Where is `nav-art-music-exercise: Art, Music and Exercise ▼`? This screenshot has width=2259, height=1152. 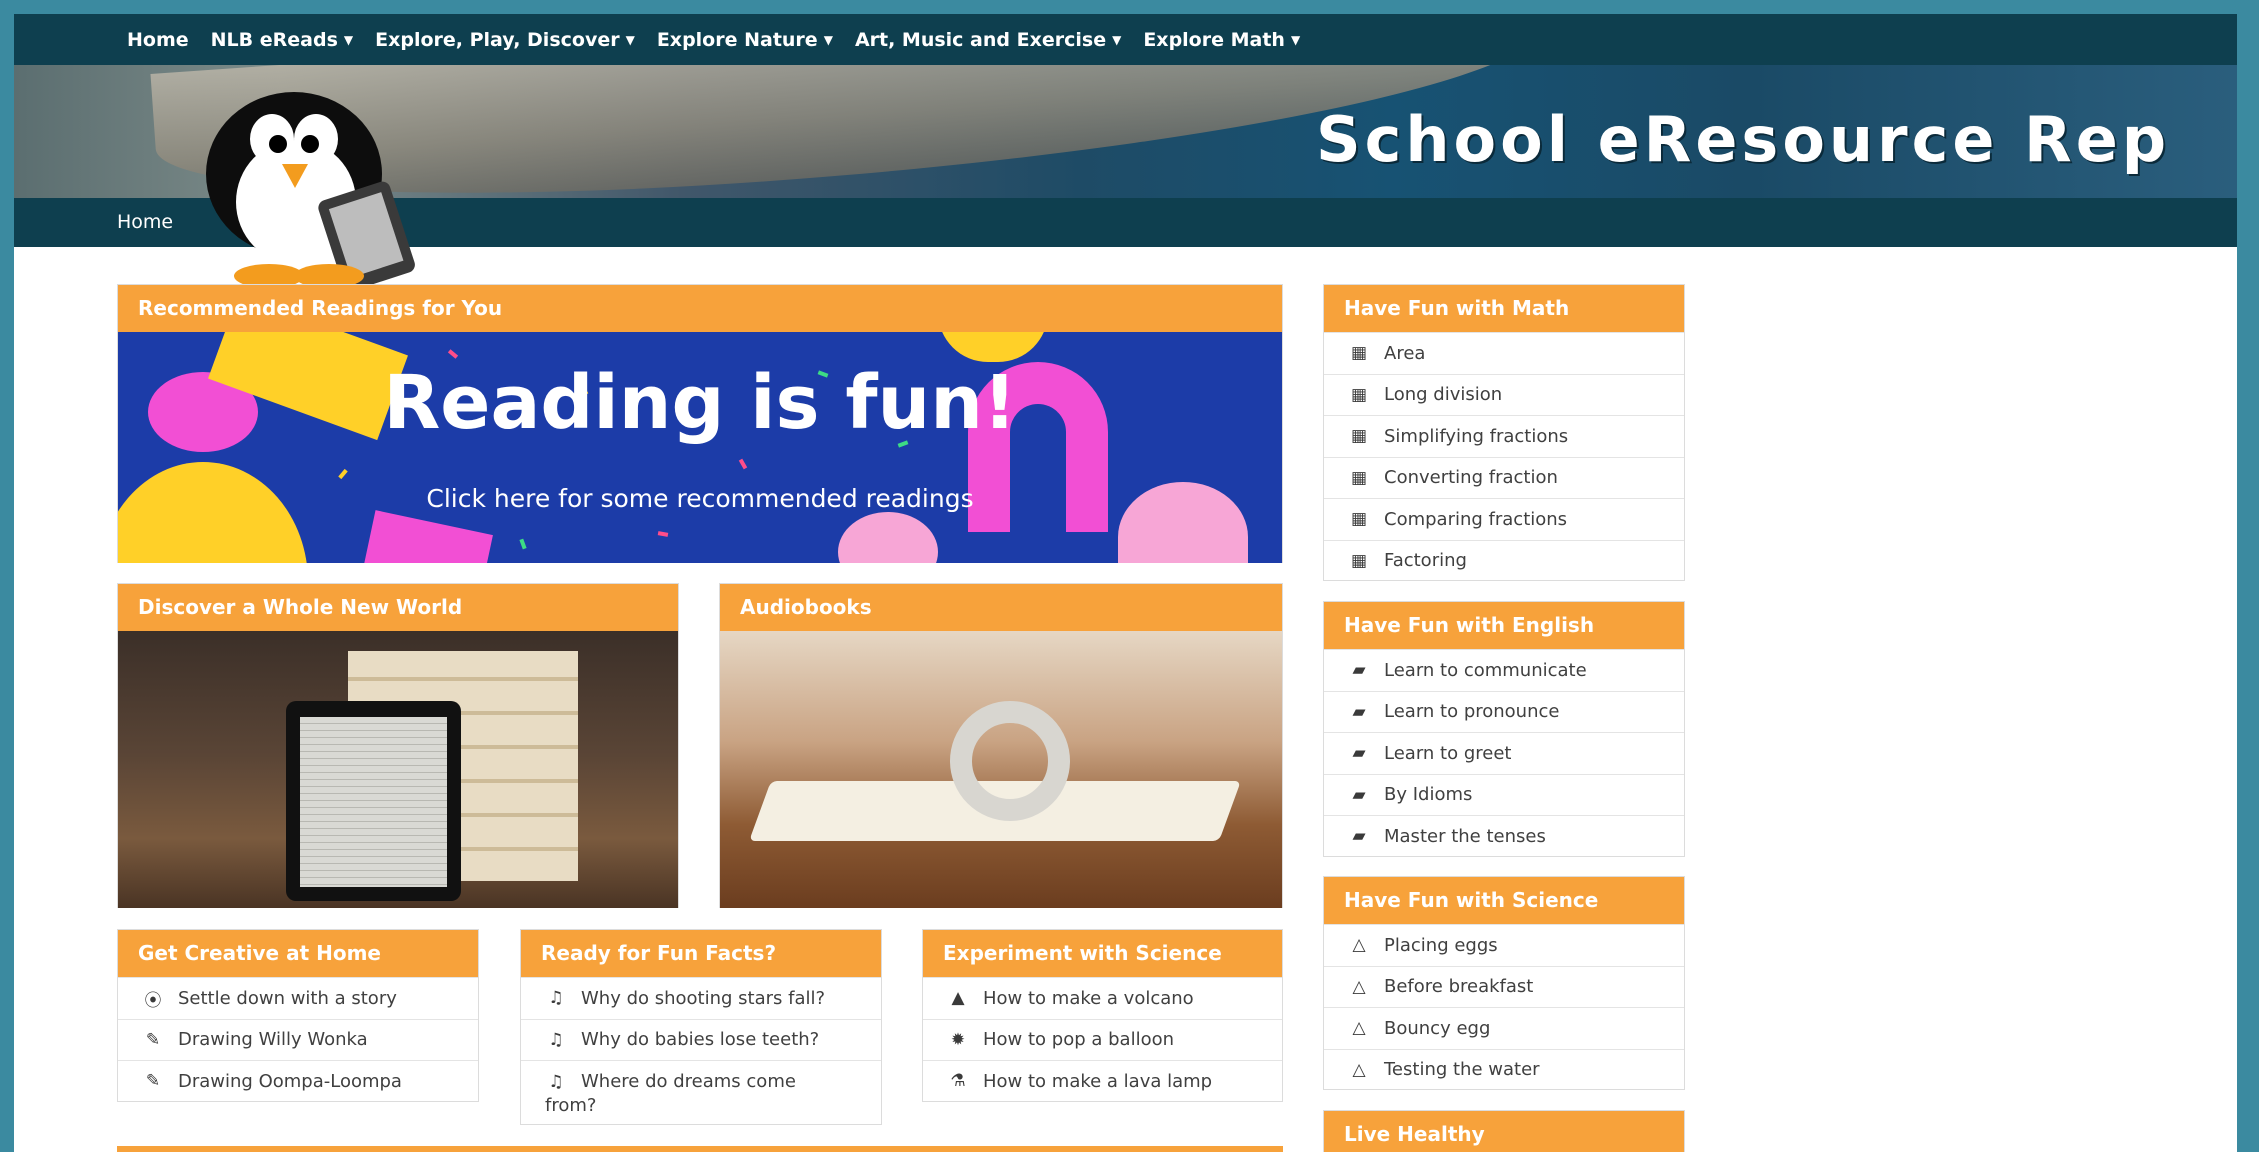 nav-art-music-exercise: Art, Music and Exercise ▼ is located at coordinates (988, 40).